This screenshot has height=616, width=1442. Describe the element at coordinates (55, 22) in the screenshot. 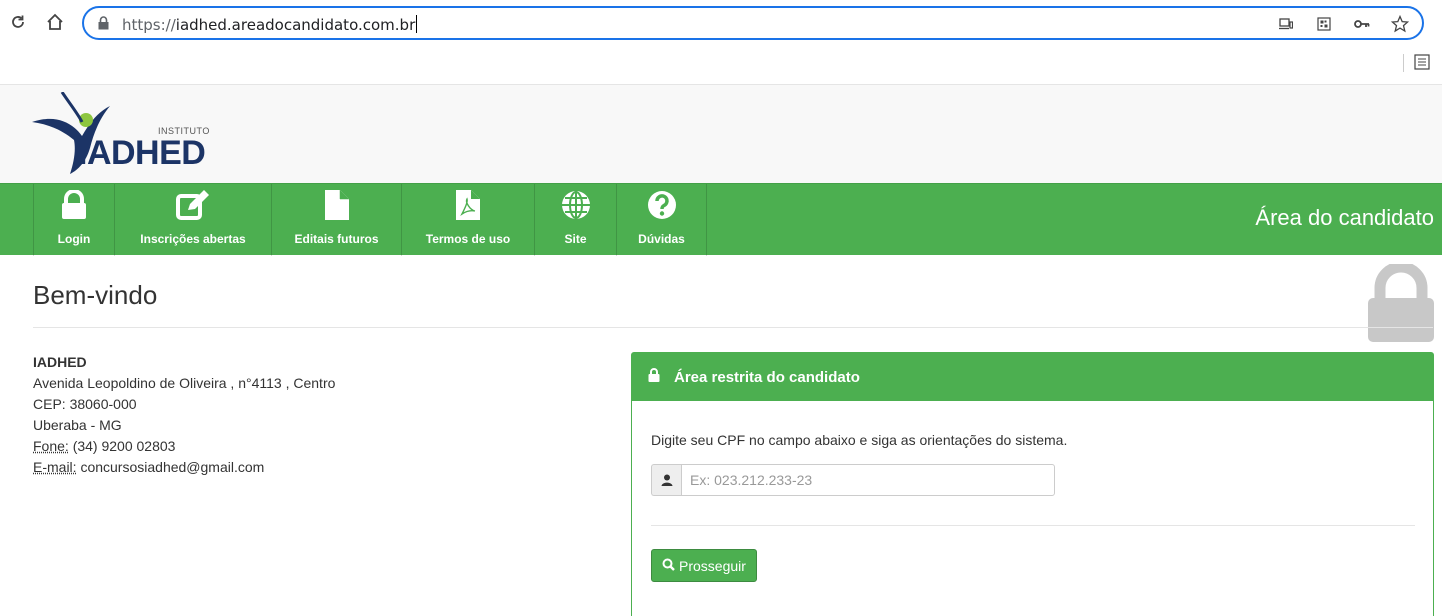

I see `home-icon` at that location.